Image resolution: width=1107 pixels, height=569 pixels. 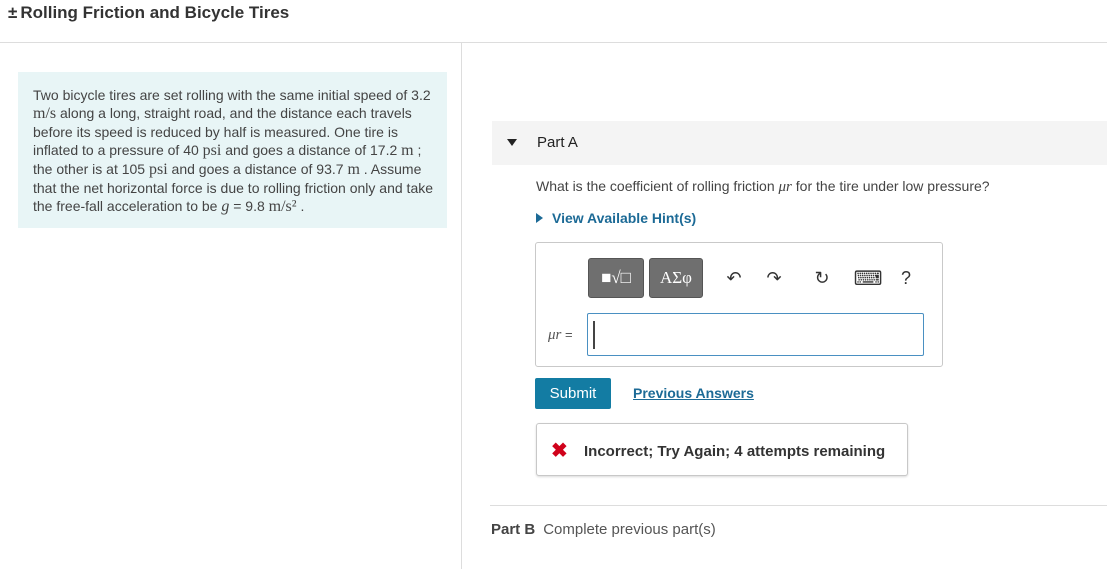 I want to click on page-header: ± Rolling Friction and Bicycle Tires, so click(x=553, y=21).